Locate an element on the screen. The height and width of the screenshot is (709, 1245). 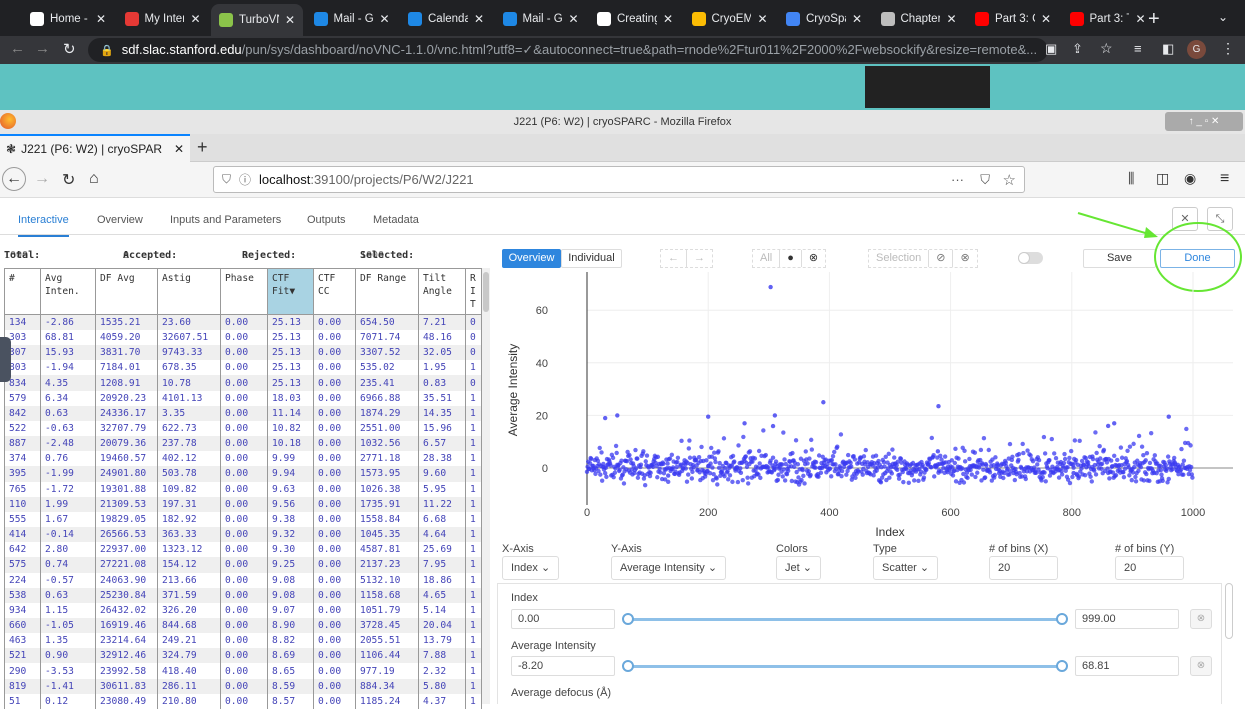
accept-selection-icon: ⊘ is located at coordinates (941, 258).